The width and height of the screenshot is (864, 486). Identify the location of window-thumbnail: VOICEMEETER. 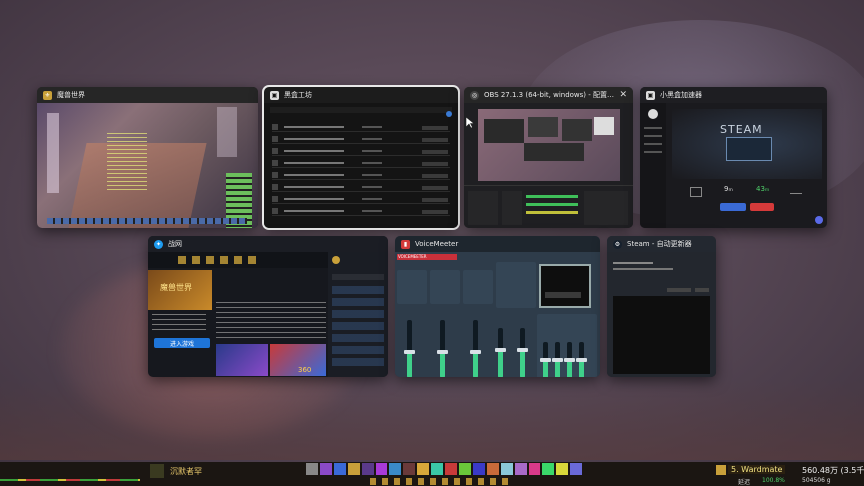
(497, 314).